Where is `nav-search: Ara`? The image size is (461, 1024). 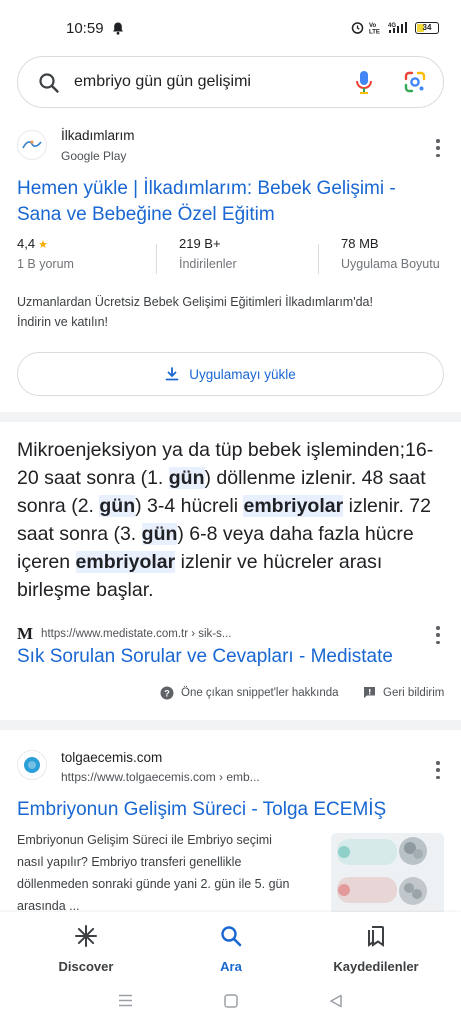 nav-search: Ara is located at coordinates (231, 949).